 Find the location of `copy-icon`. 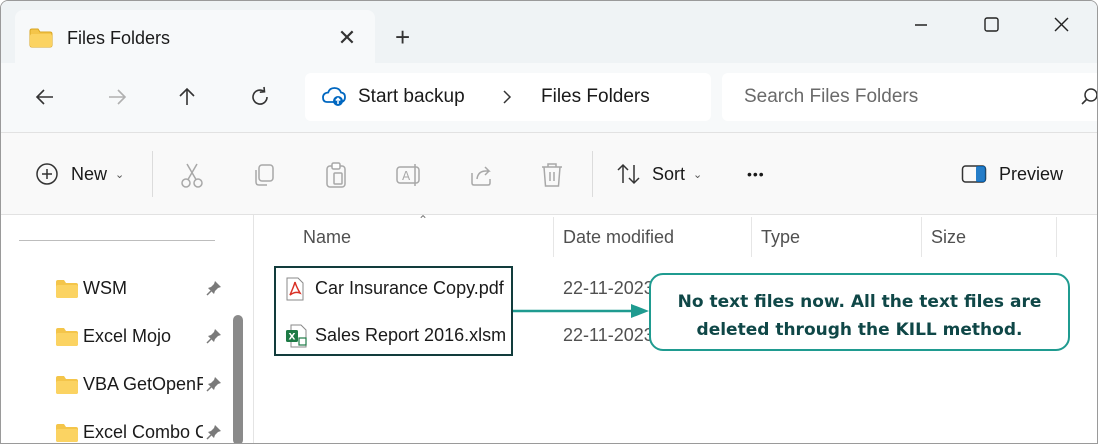

copy-icon is located at coordinates (264, 177).